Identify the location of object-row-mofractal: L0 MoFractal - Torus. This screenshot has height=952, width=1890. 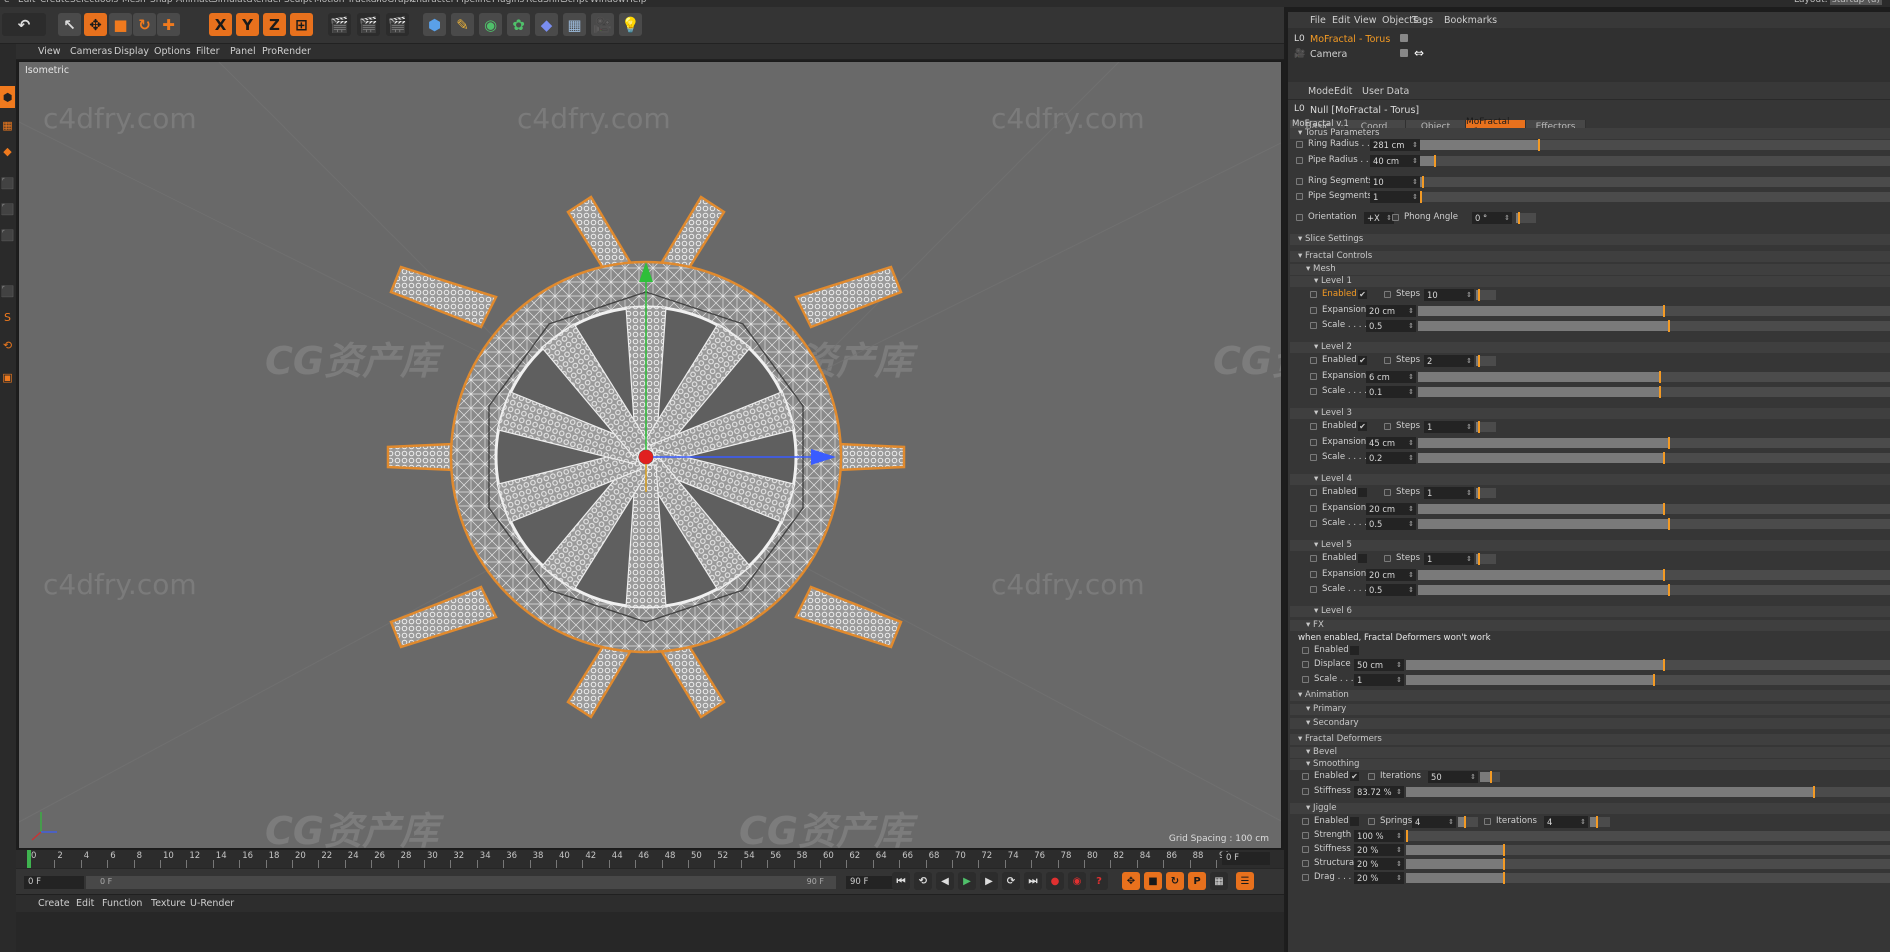
(1351, 39).